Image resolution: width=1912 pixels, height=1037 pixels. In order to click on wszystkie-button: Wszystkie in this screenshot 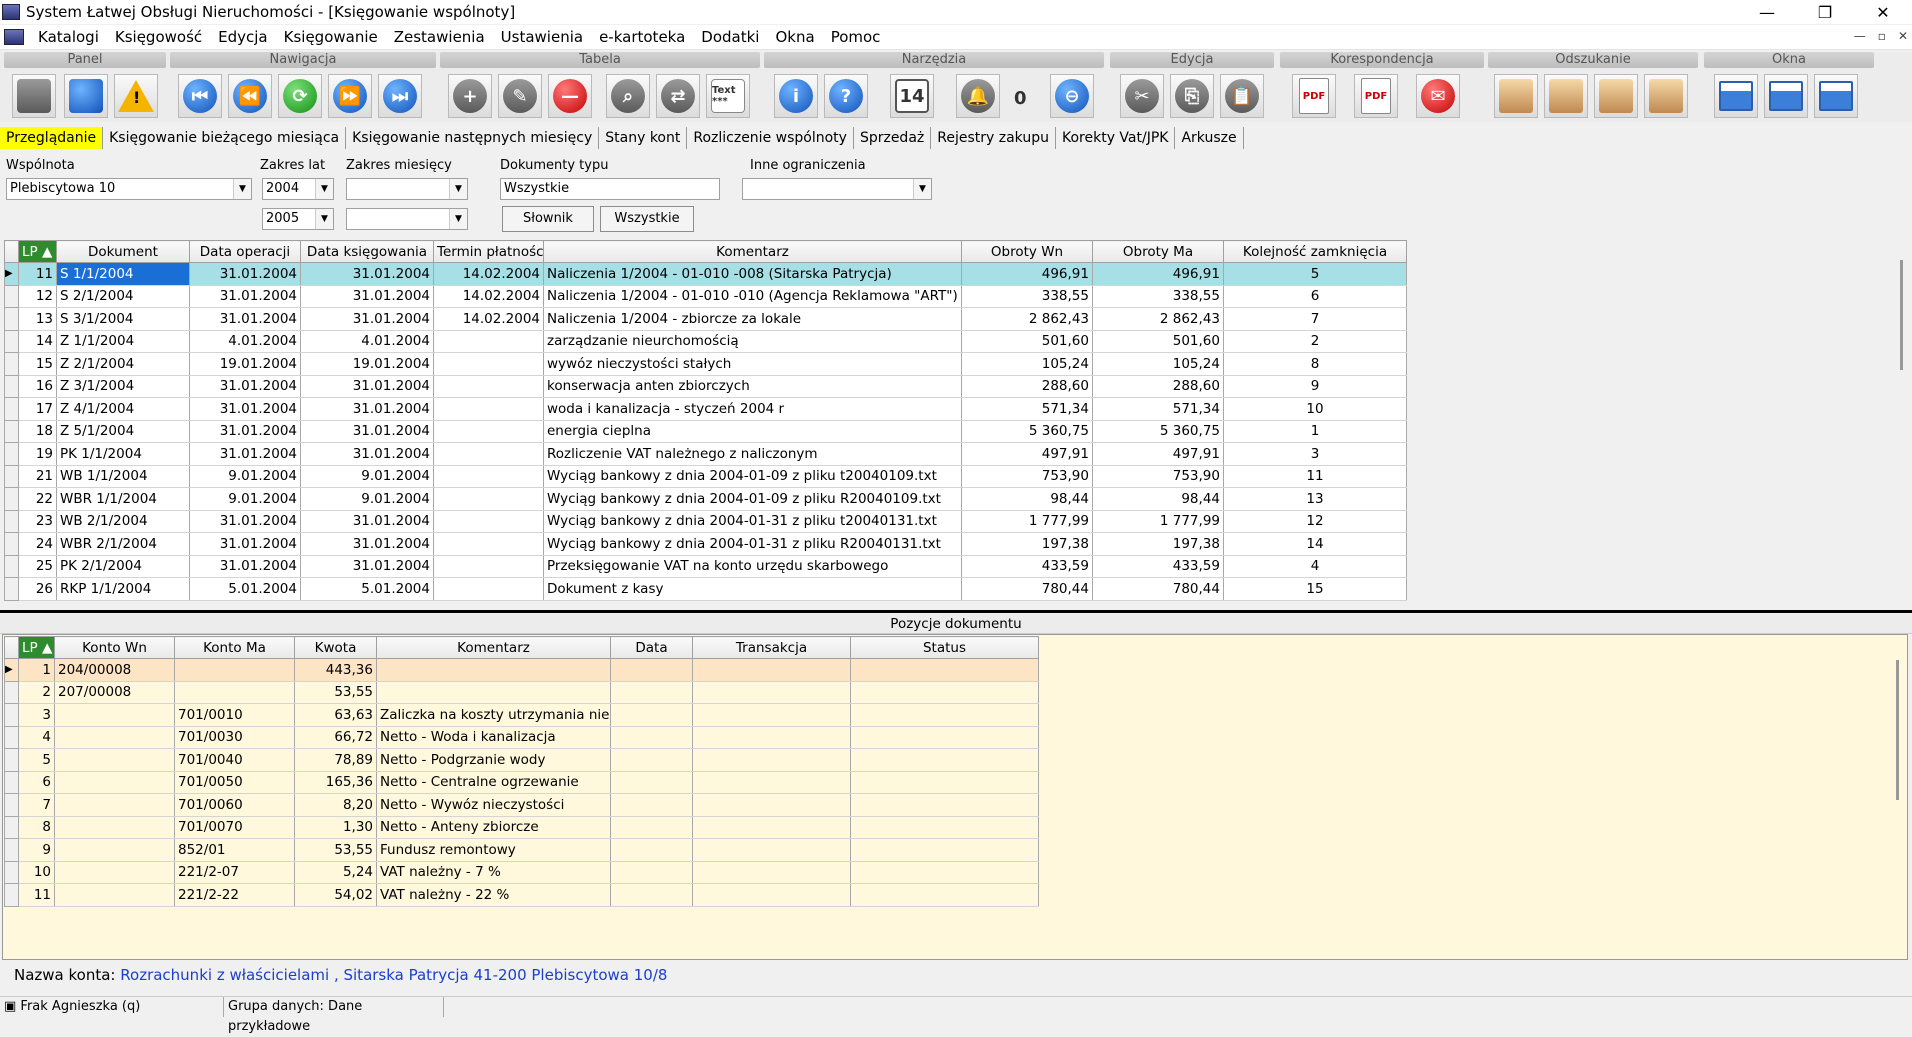, I will do `click(647, 219)`.